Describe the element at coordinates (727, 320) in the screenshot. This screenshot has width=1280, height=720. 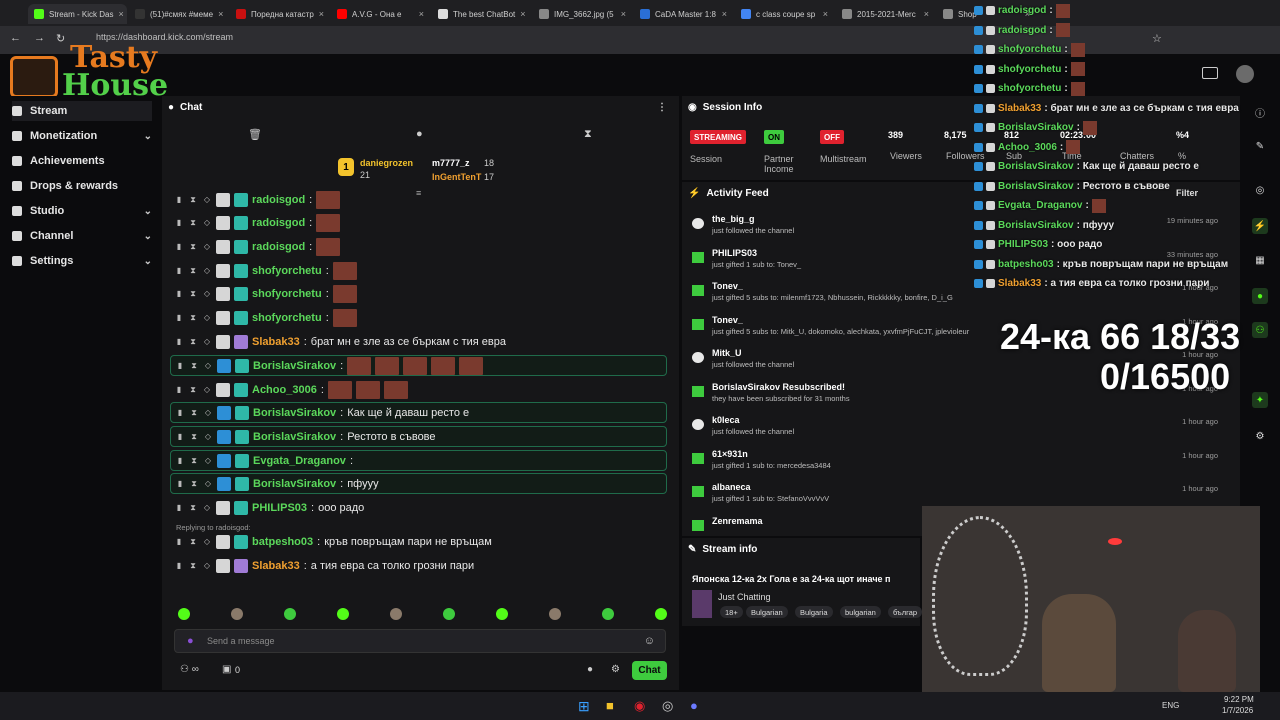
I see `activity-name: Tonev_` at that location.